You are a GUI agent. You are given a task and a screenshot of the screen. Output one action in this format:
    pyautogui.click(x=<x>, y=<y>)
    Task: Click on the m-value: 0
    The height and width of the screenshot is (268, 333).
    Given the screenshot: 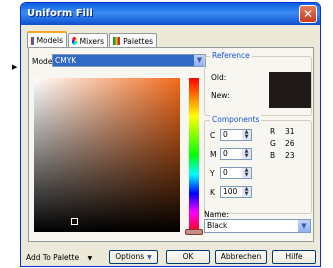 What is the action you would take?
    pyautogui.click(x=225, y=153)
    